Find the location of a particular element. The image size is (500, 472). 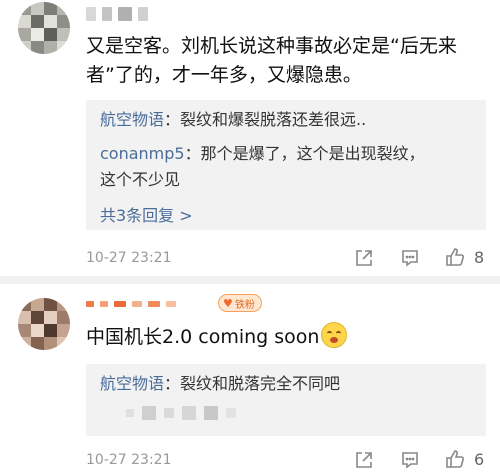

reply-text-continued: 这个不少见 is located at coordinates (140, 179).